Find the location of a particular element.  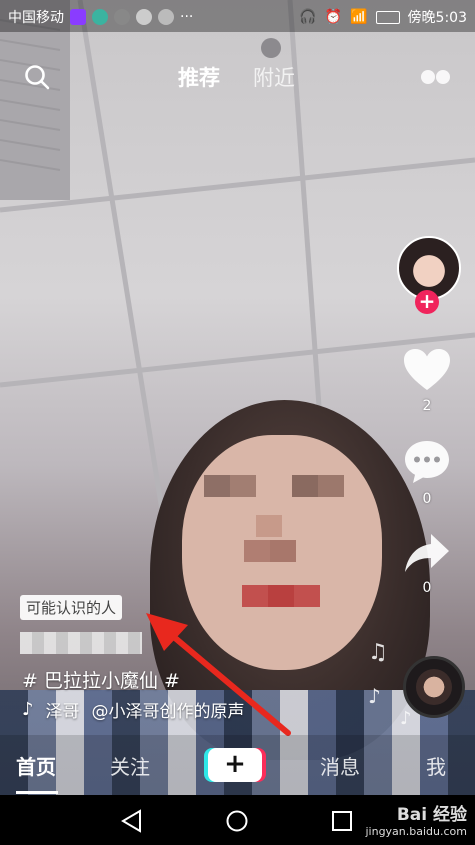

baidu-jingyan-watermark: Bai 经验 jingyan.baidu.com is located at coordinates (416, 819).